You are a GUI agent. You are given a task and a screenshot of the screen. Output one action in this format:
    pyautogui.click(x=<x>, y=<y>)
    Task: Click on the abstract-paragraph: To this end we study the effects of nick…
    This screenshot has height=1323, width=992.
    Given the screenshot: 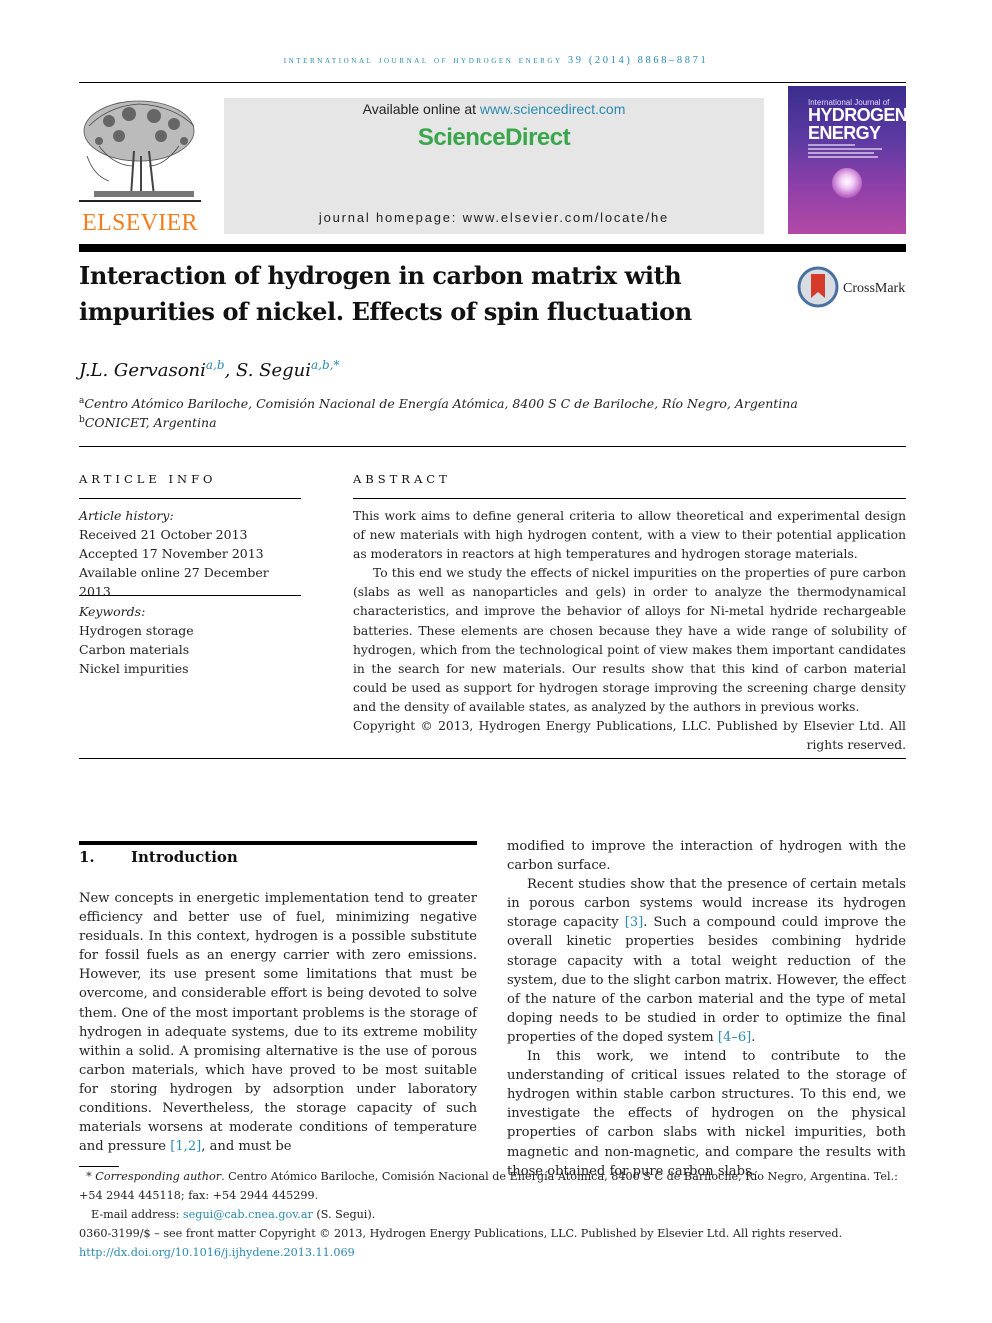 What is the action you would take?
    pyautogui.click(x=629, y=640)
    